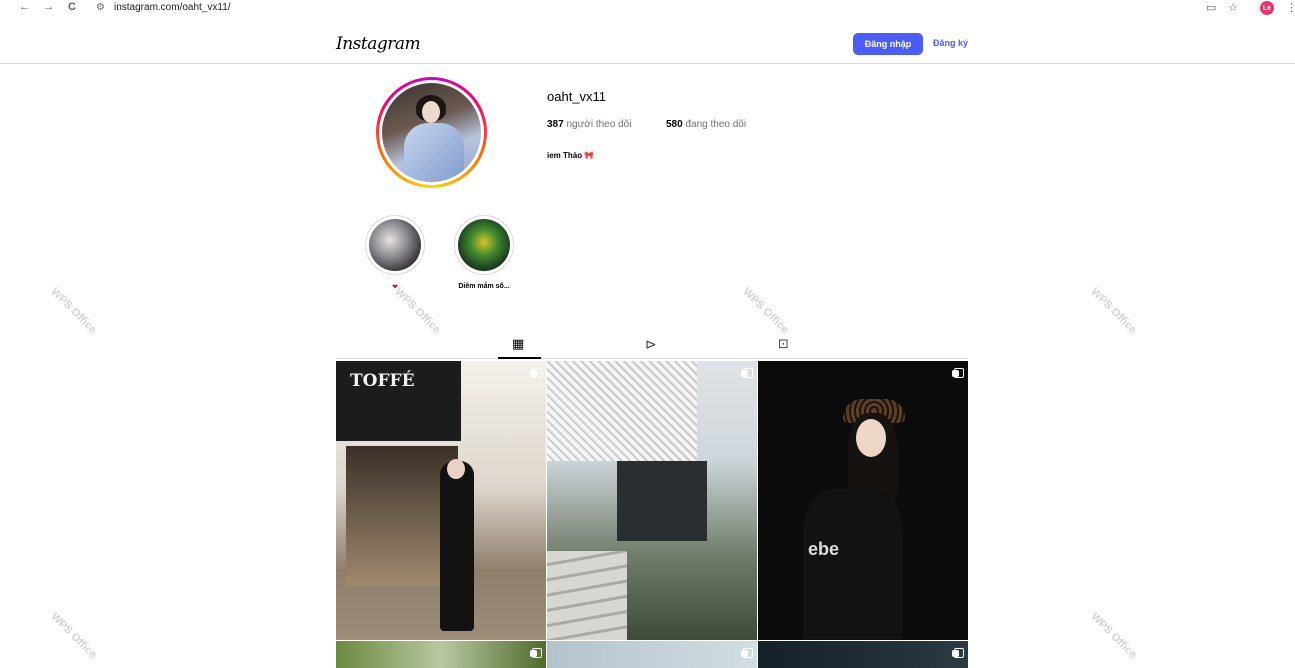  I want to click on profile-username: oaht_vx11, so click(577, 96).